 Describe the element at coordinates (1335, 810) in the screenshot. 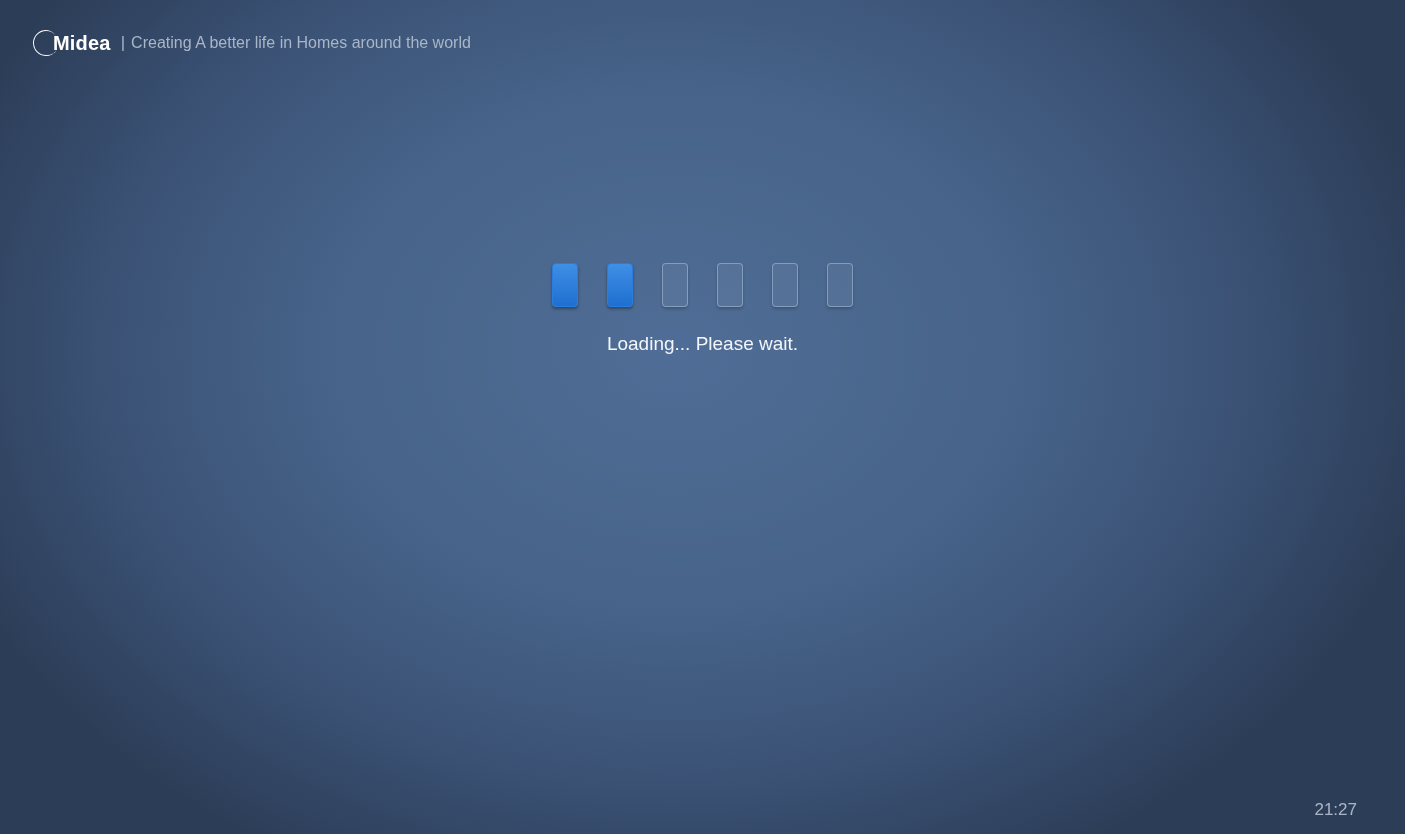

I see `clock-time: 21:27` at that location.